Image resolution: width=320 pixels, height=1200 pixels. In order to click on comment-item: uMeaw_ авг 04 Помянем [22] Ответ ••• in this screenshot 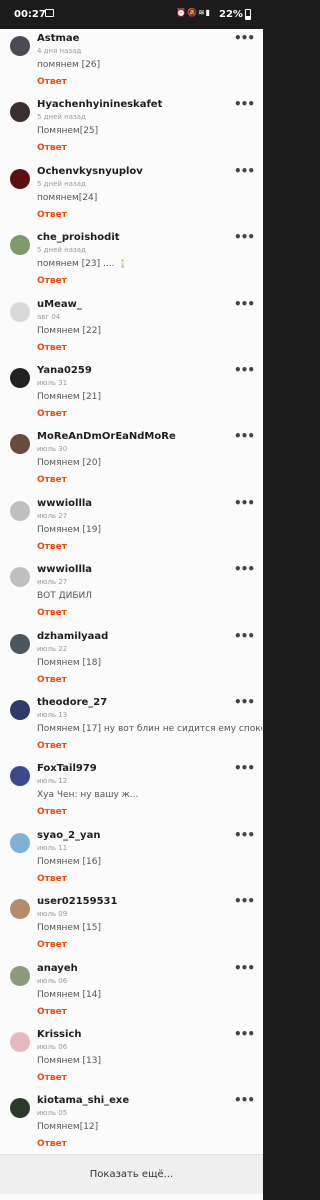, I will do `click(131, 330)`.